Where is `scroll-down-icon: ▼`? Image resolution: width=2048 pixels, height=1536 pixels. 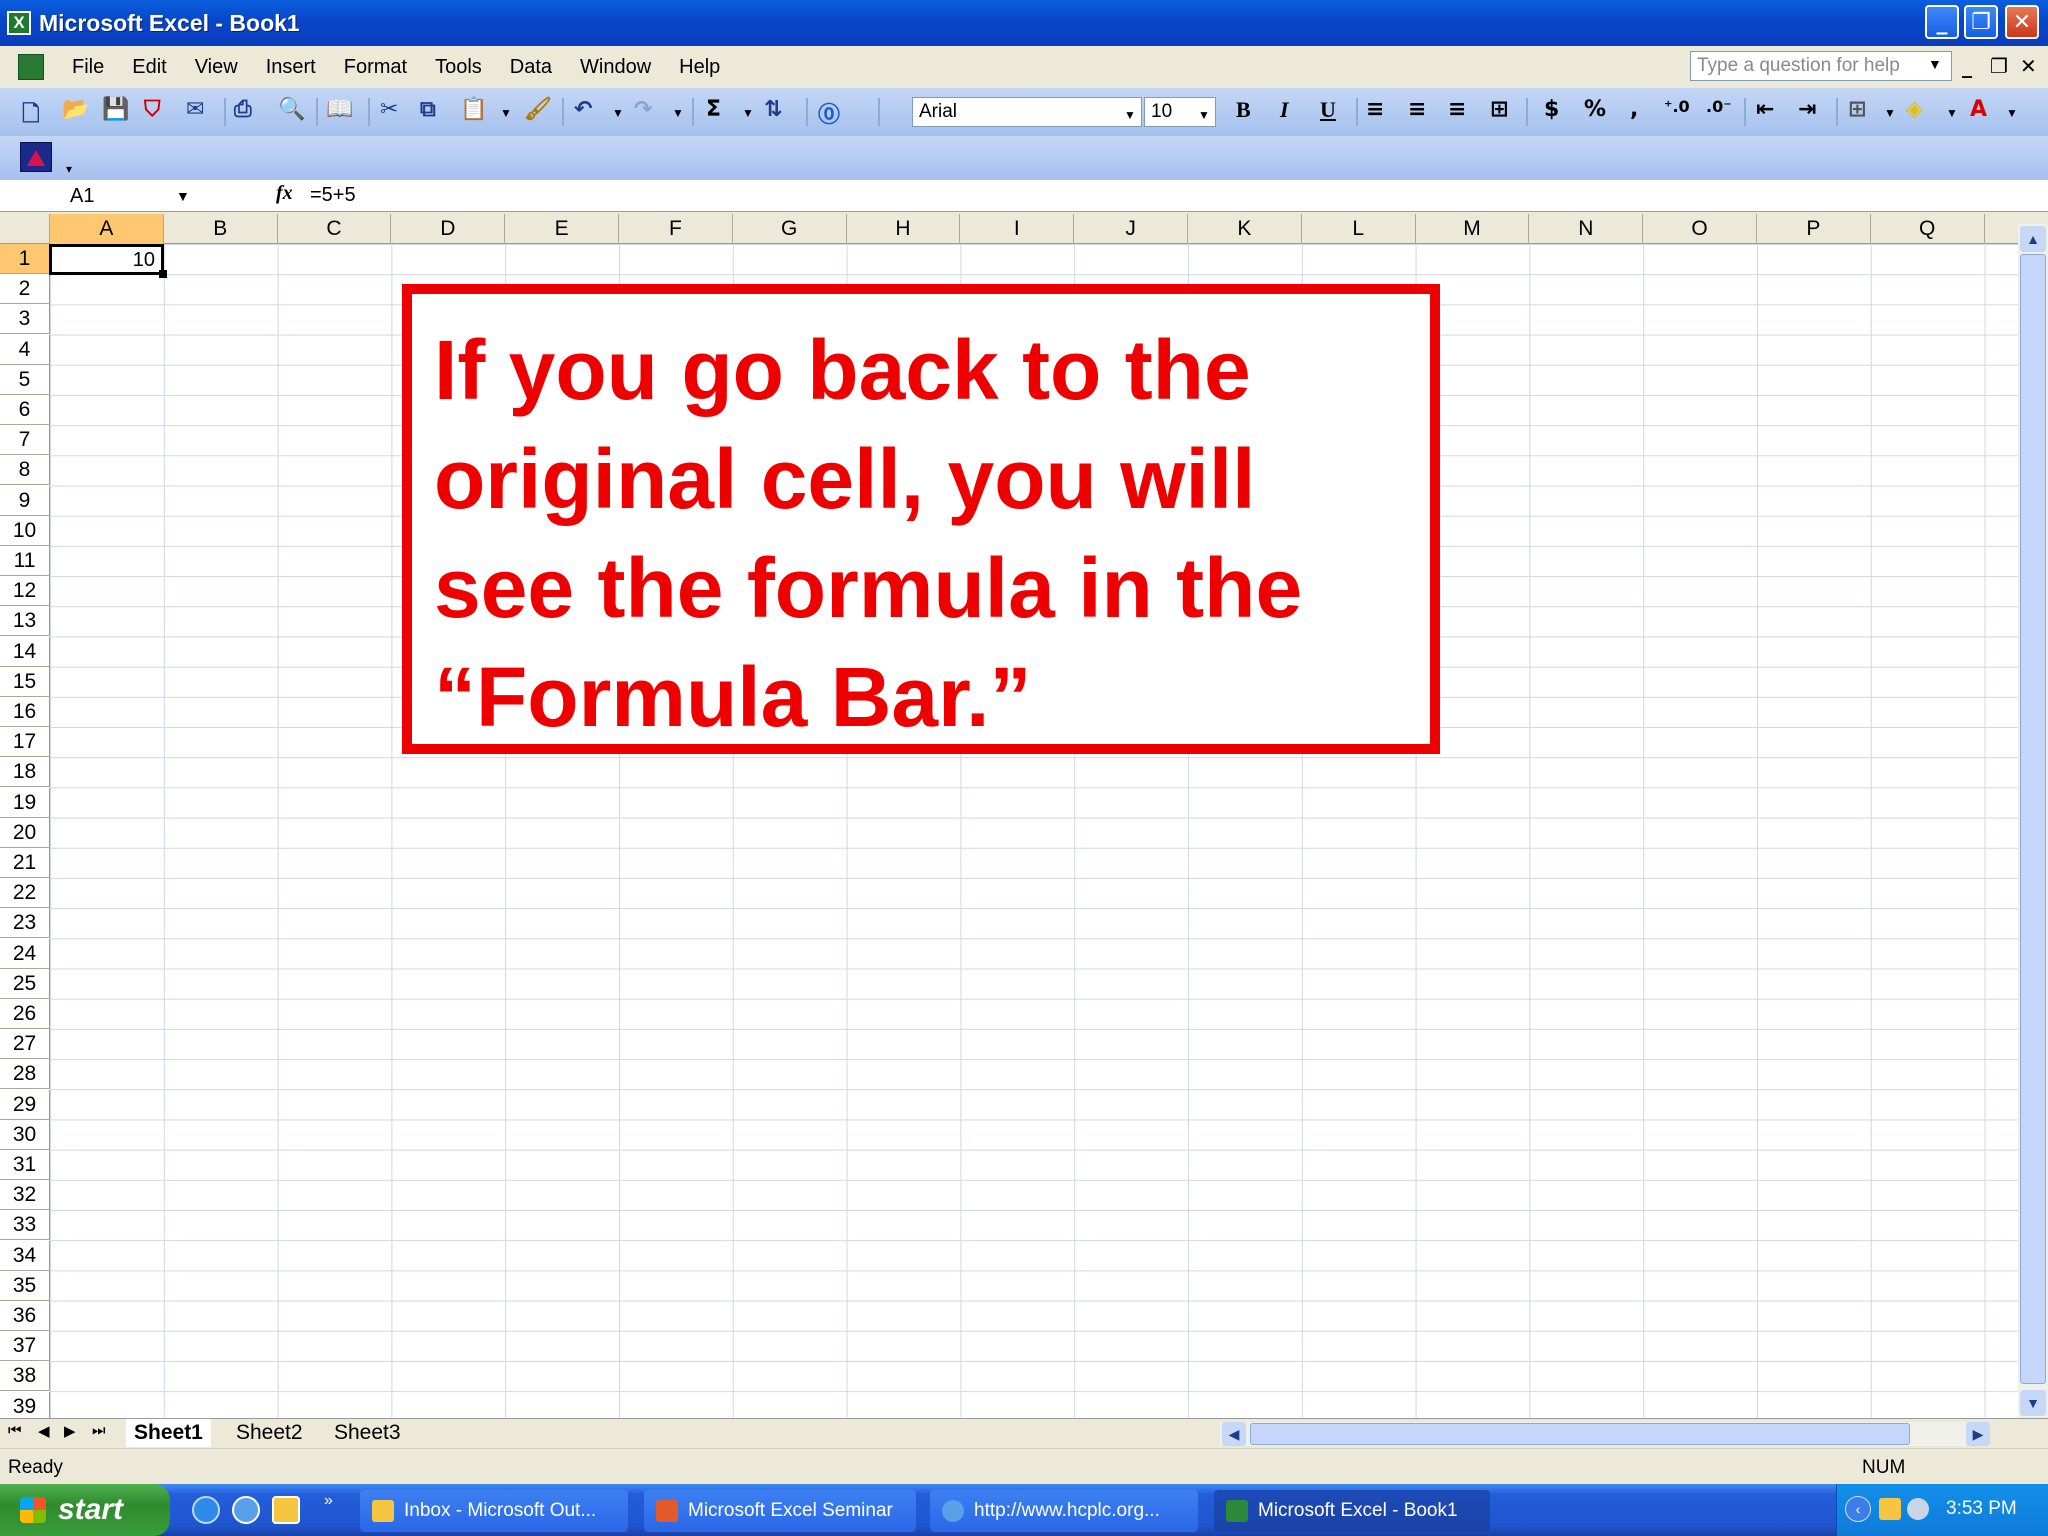 scroll-down-icon: ▼ is located at coordinates (2033, 1403).